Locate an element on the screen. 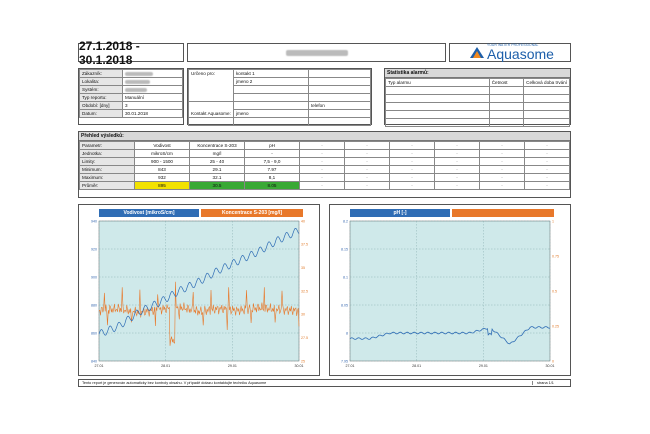 This screenshot has height=434, width=650. y-tick-left: 840 is located at coordinates (94, 361).